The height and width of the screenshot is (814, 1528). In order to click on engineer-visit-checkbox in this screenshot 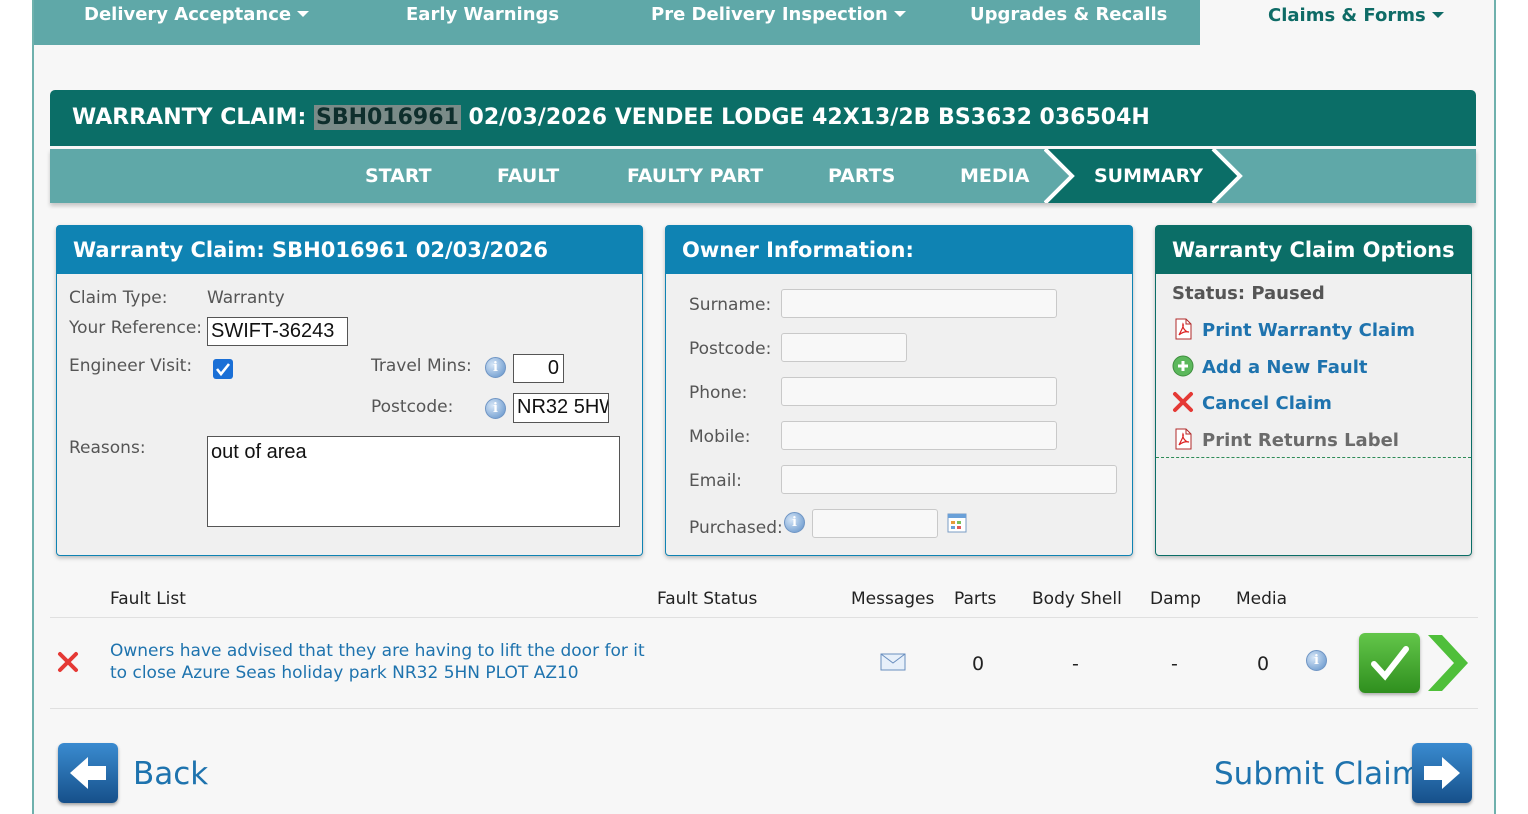, I will do `click(223, 369)`.